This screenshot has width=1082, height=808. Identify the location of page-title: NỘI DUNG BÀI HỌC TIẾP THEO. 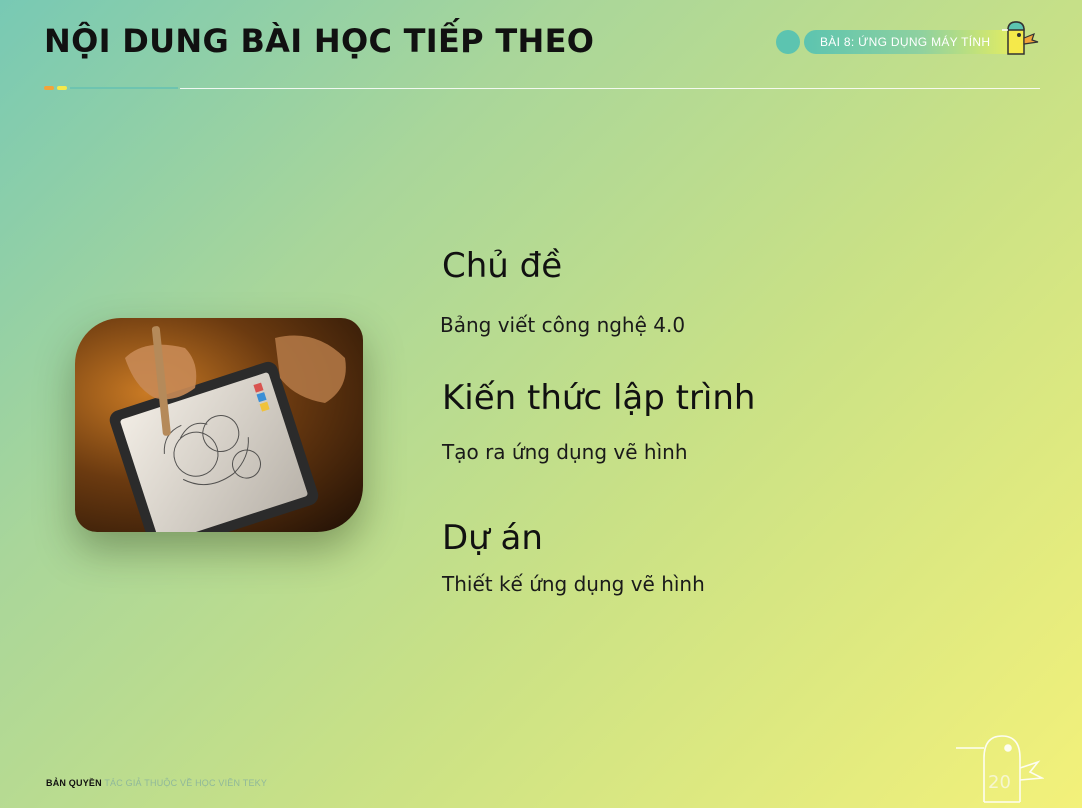
(319, 41).